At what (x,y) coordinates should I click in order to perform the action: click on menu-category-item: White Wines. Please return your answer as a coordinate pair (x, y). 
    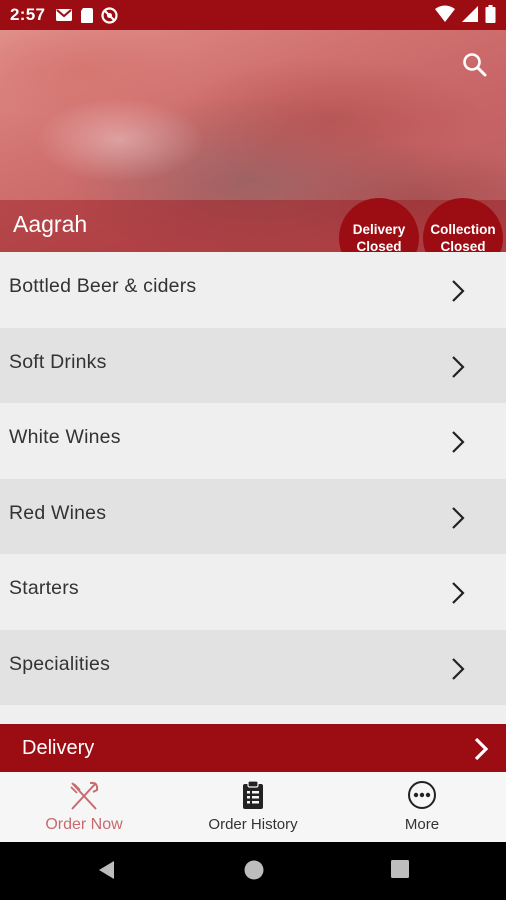
    Looking at the image, I should click on (253, 441).